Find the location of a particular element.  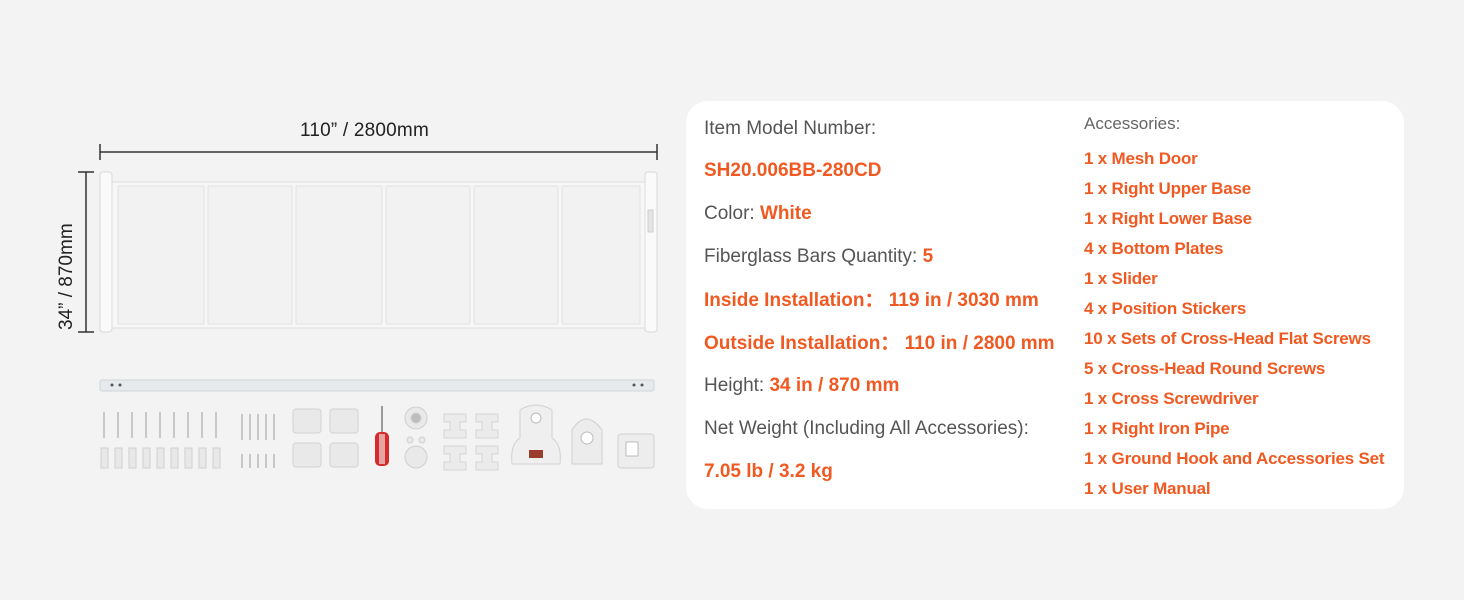

slider is located at coordinates (416, 437).